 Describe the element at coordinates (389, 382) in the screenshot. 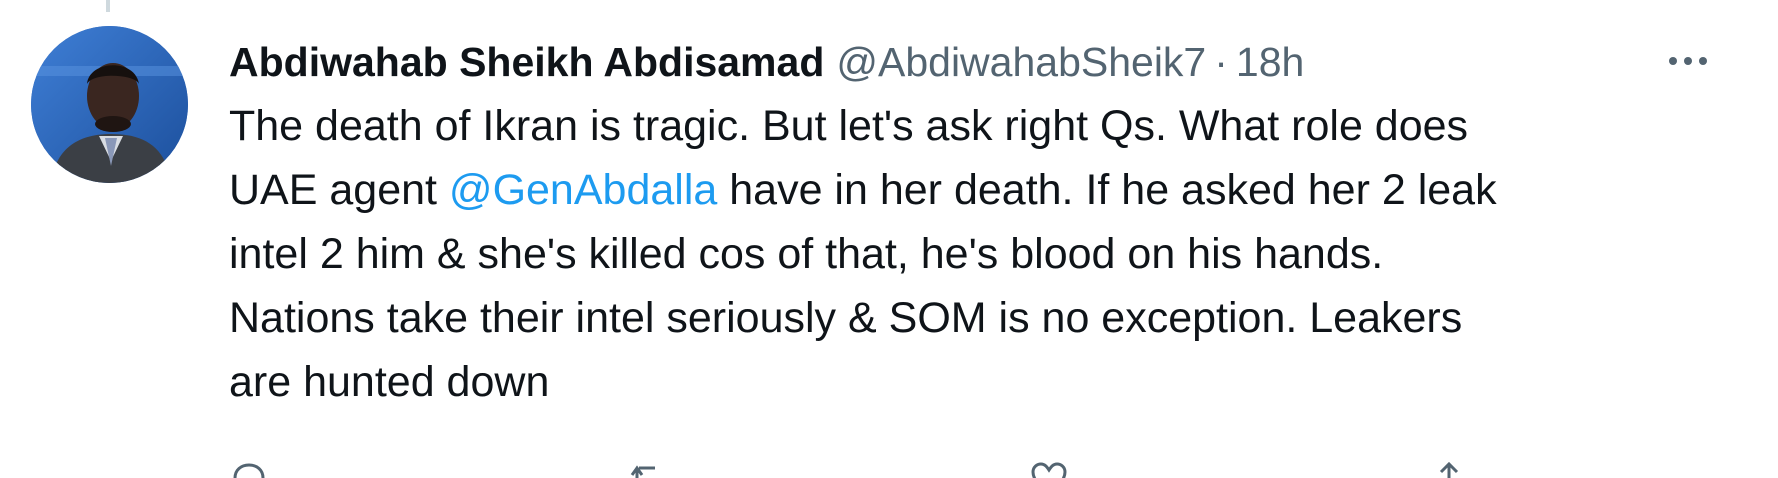

I see `text-segment: are hunted down` at that location.